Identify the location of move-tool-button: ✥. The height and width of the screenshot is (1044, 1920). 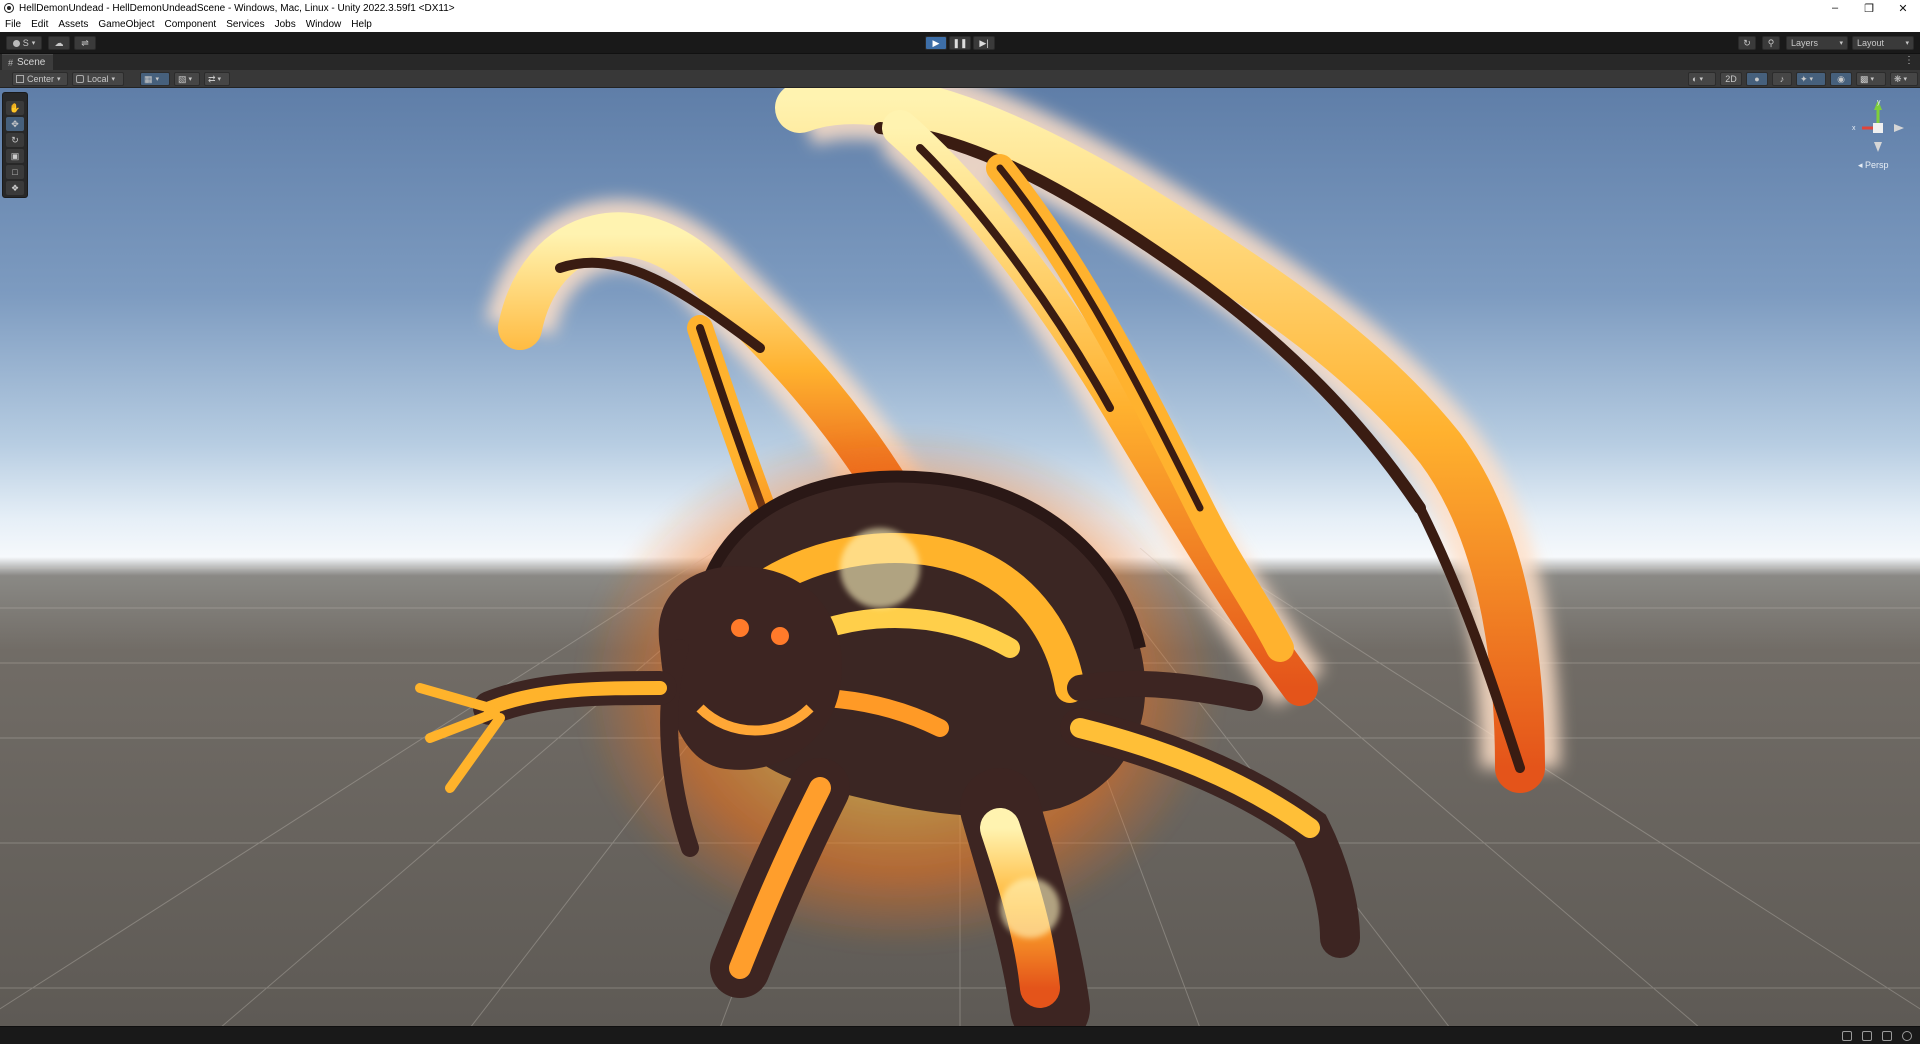
(15, 124).